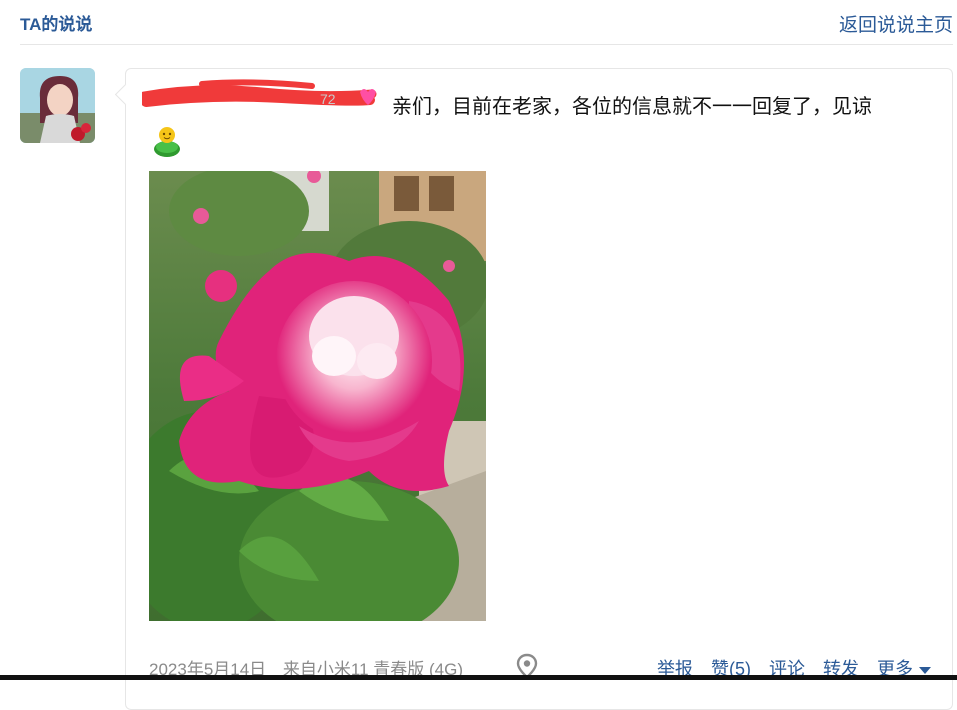 The width and height of the screenshot is (957, 710). I want to click on window-bottom-edge, so click(478, 677).